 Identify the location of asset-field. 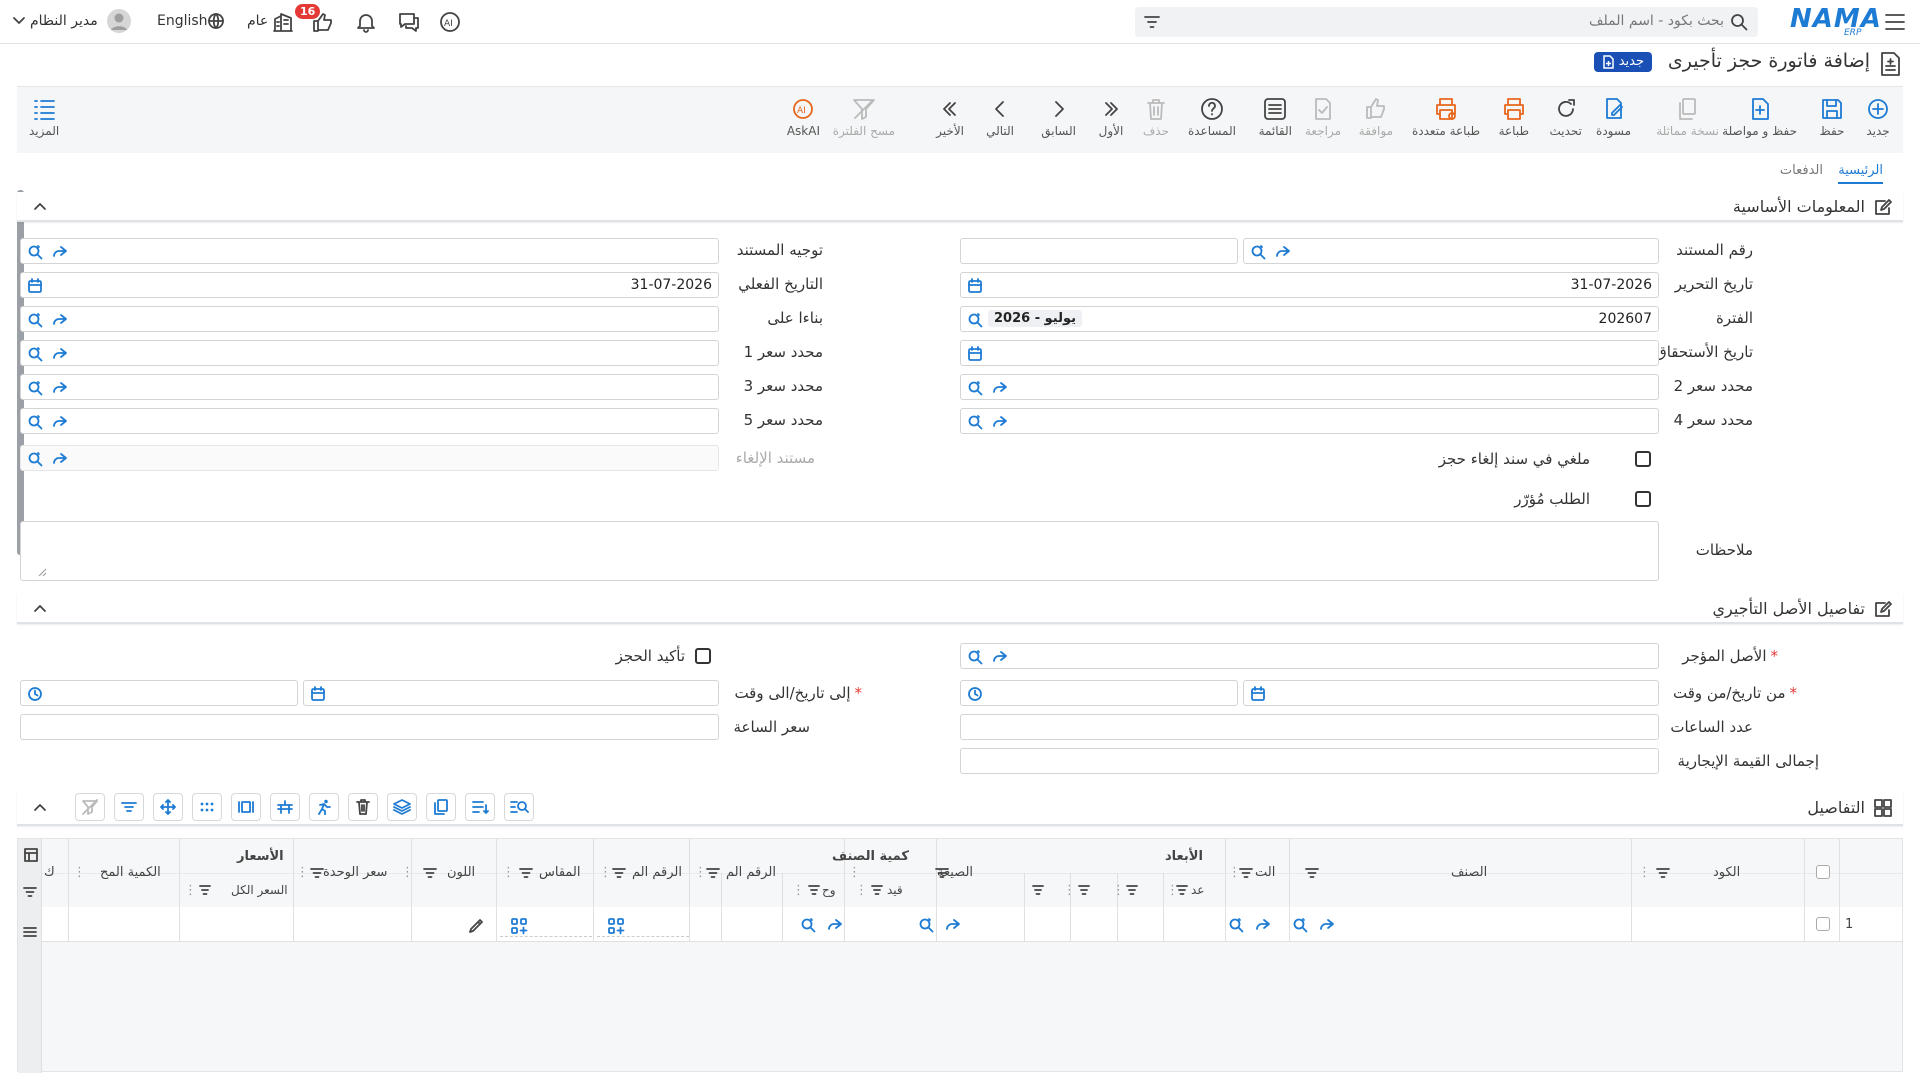
(1309, 656).